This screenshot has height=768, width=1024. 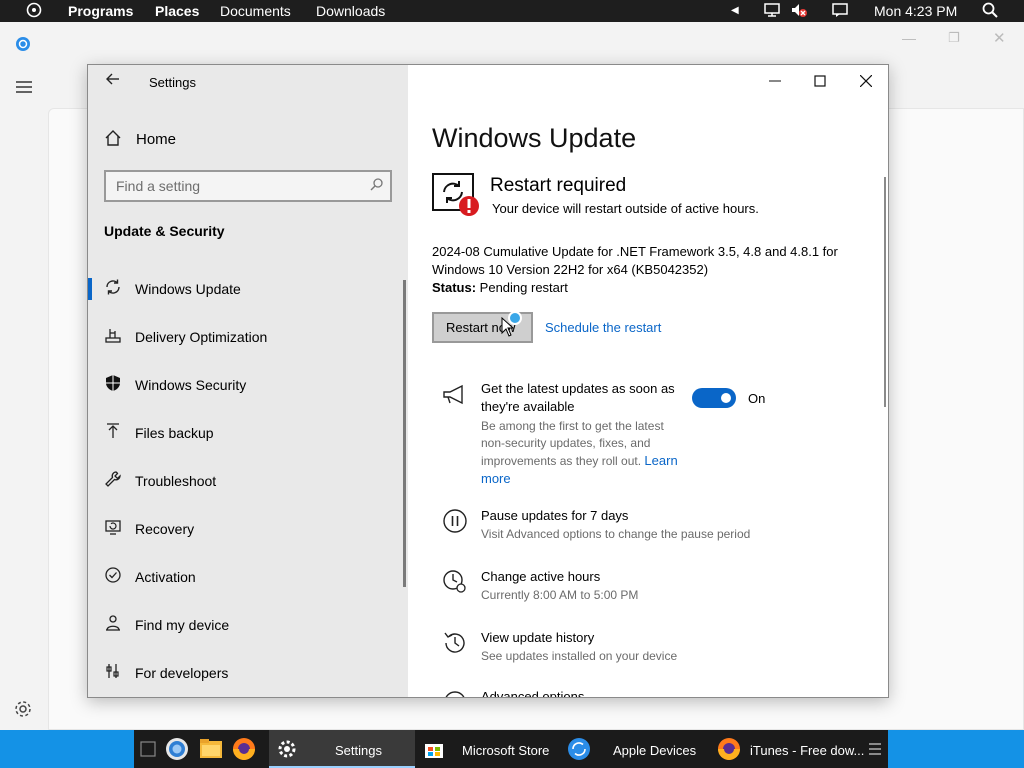 I want to click on hamburger-menu-icon, so click(x=24, y=89).